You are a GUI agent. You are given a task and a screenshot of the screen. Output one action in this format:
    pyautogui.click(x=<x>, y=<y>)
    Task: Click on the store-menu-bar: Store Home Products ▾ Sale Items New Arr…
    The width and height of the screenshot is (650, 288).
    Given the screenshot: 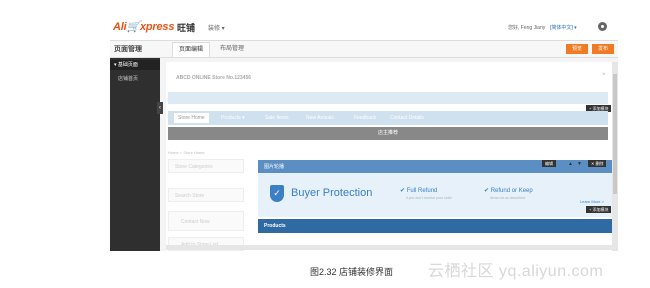 What is the action you would take?
    pyautogui.click(x=388, y=118)
    